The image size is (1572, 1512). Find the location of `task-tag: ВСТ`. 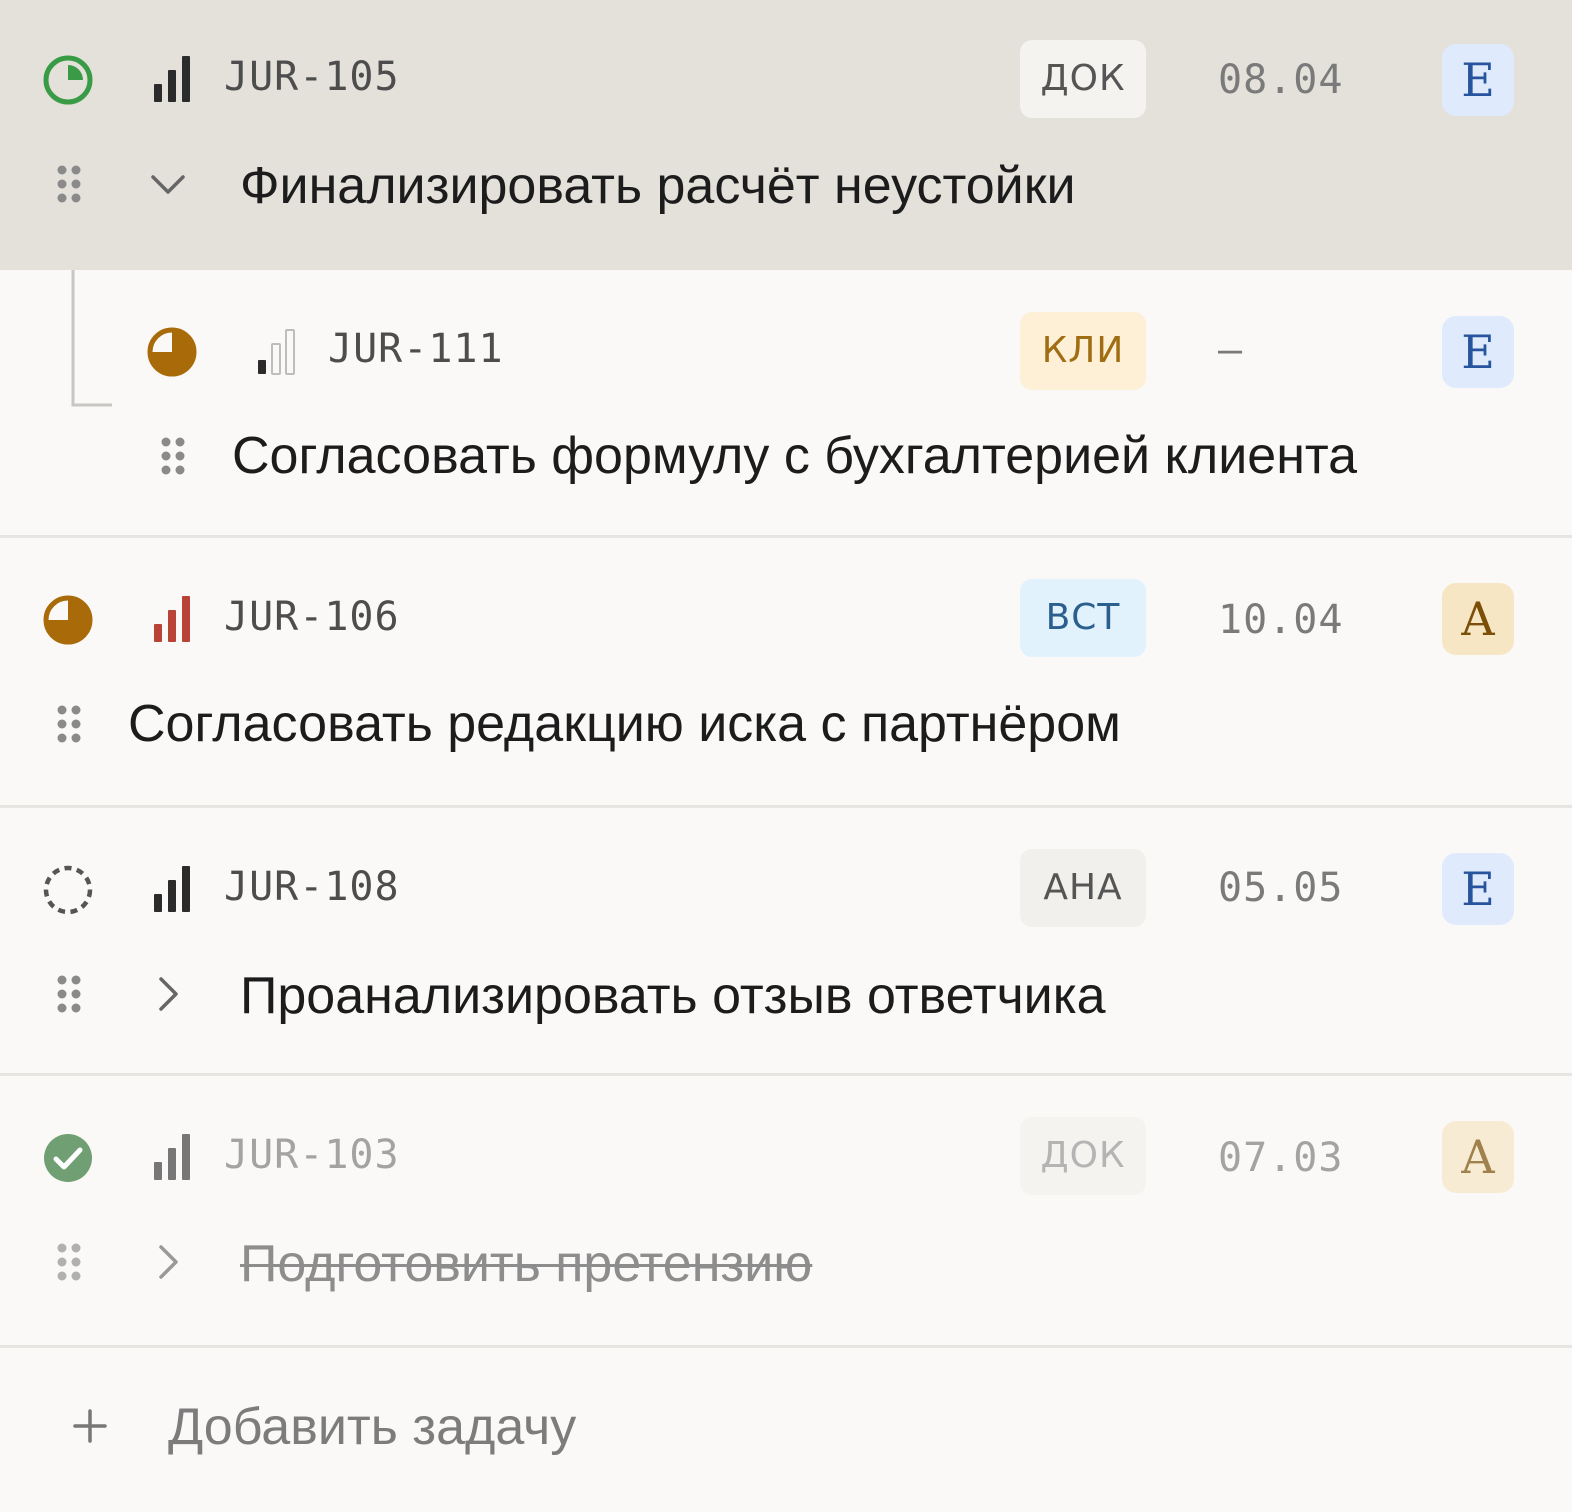

task-tag: ВСТ is located at coordinates (1083, 618).